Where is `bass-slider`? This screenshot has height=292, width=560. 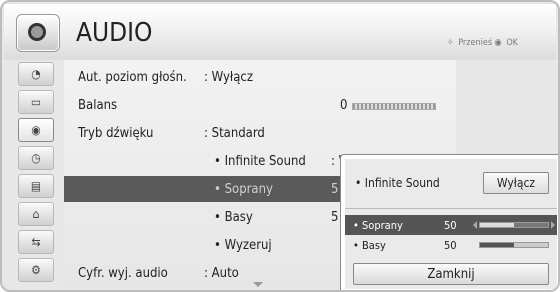
bass-slider is located at coordinates (514, 245).